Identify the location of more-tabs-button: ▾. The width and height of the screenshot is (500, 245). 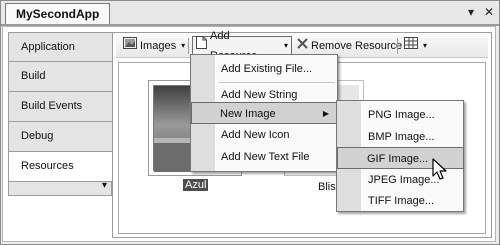
(60, 188).